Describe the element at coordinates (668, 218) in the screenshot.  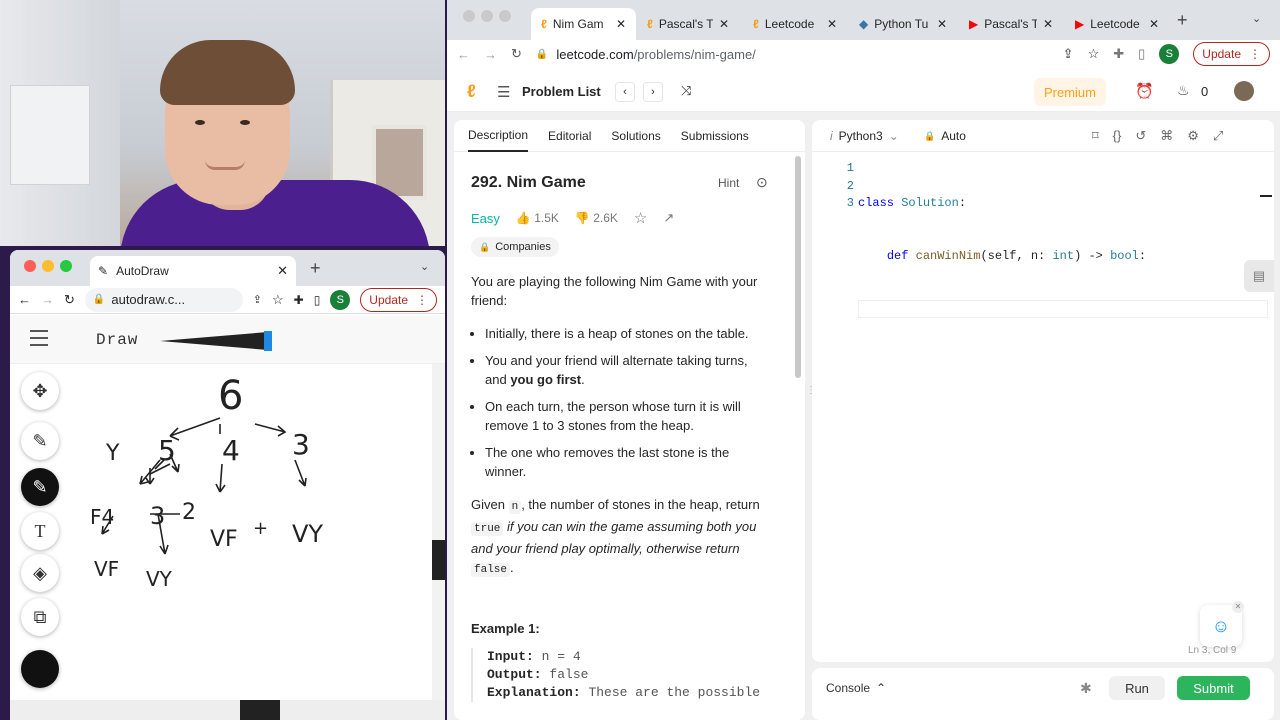
I see `share-link-icon: ↗` at that location.